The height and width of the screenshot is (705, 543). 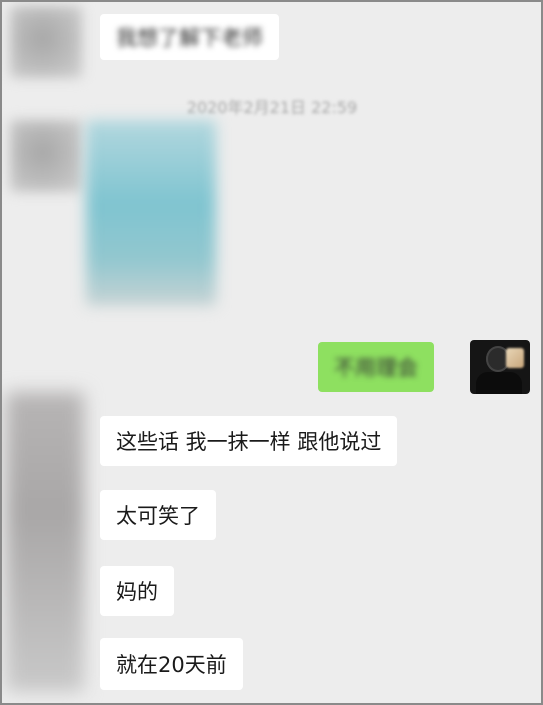 I want to click on message-text: 这些话 我一抹一样 跟他说过, so click(x=249, y=442).